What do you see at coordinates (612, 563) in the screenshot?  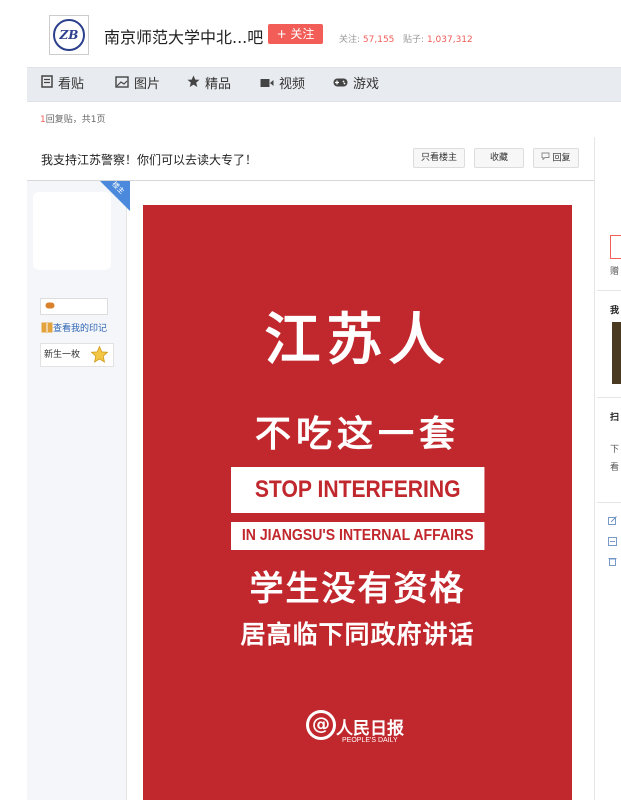 I see `trash-icon` at bounding box center [612, 563].